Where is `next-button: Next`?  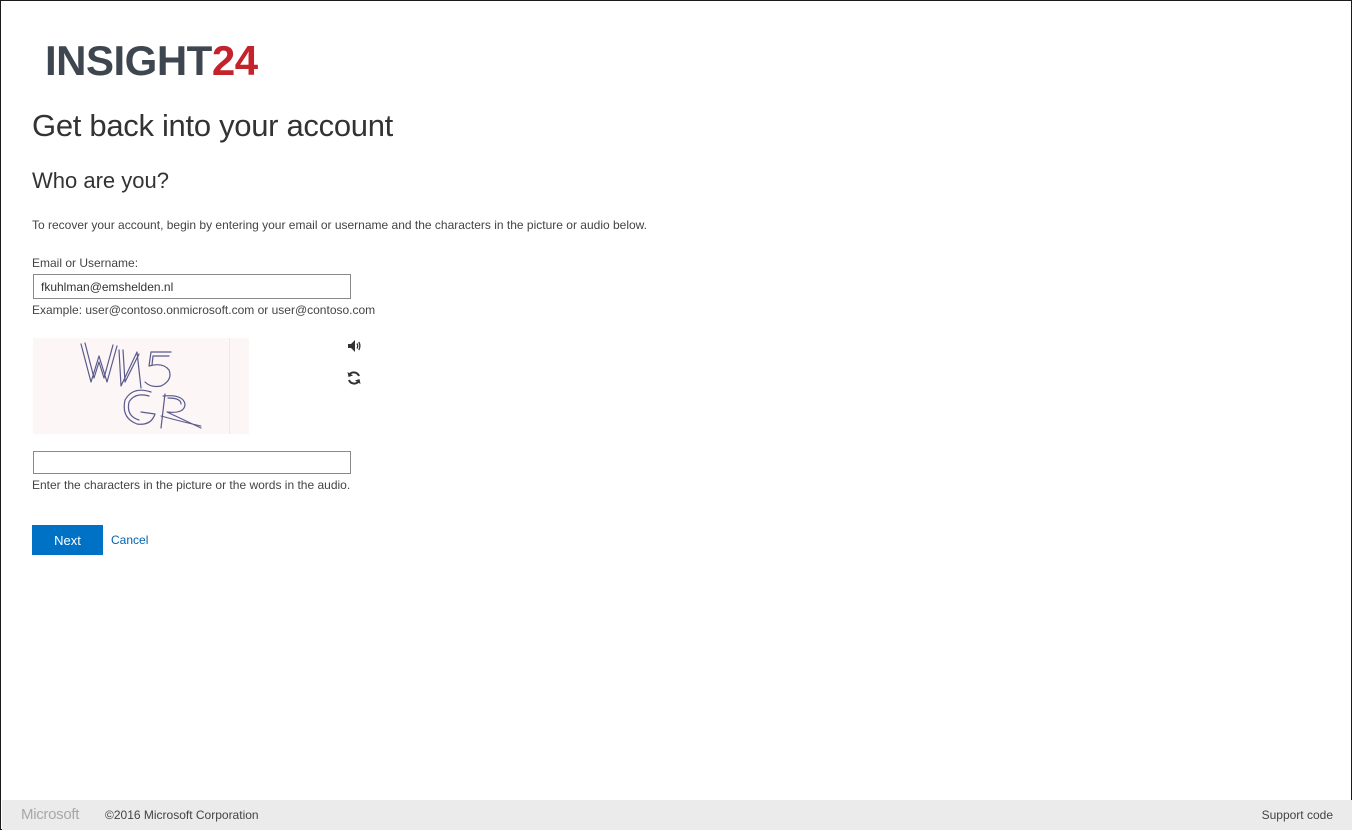
next-button: Next is located at coordinates (67, 540).